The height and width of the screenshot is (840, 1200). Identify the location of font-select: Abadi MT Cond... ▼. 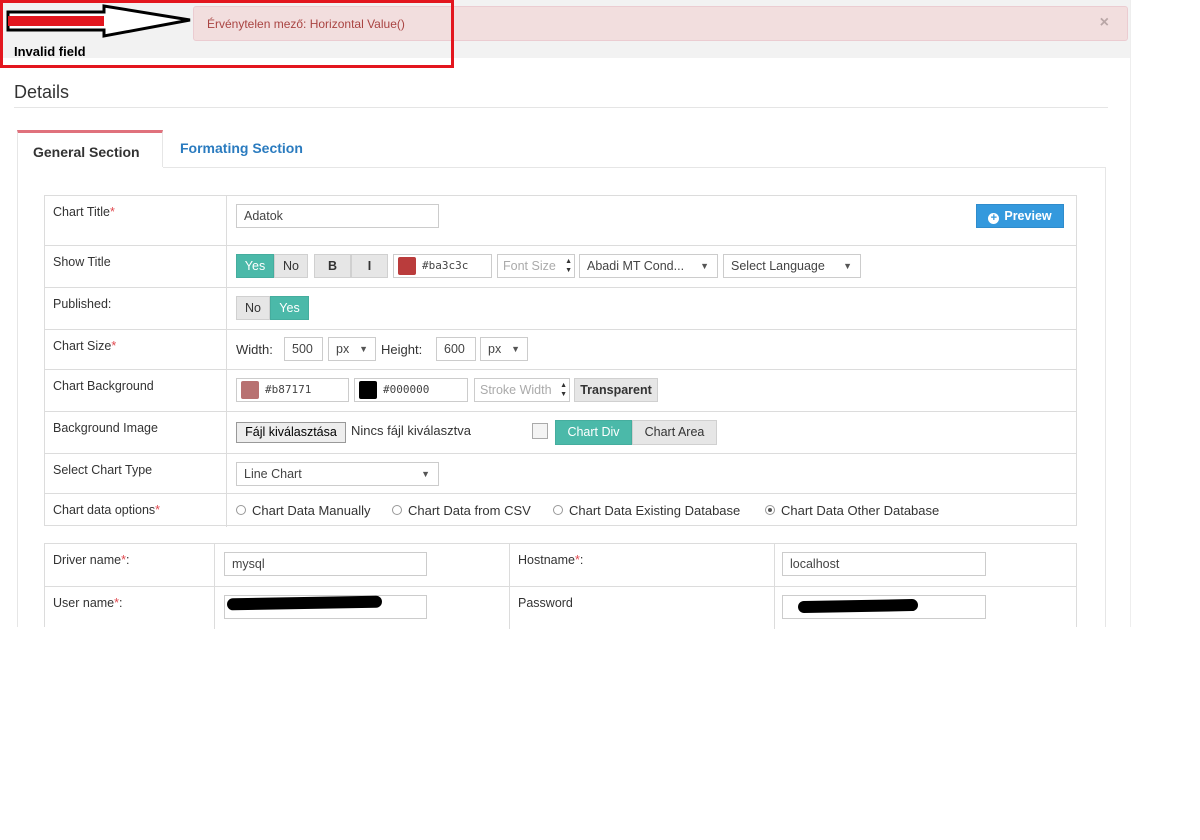
(648, 266).